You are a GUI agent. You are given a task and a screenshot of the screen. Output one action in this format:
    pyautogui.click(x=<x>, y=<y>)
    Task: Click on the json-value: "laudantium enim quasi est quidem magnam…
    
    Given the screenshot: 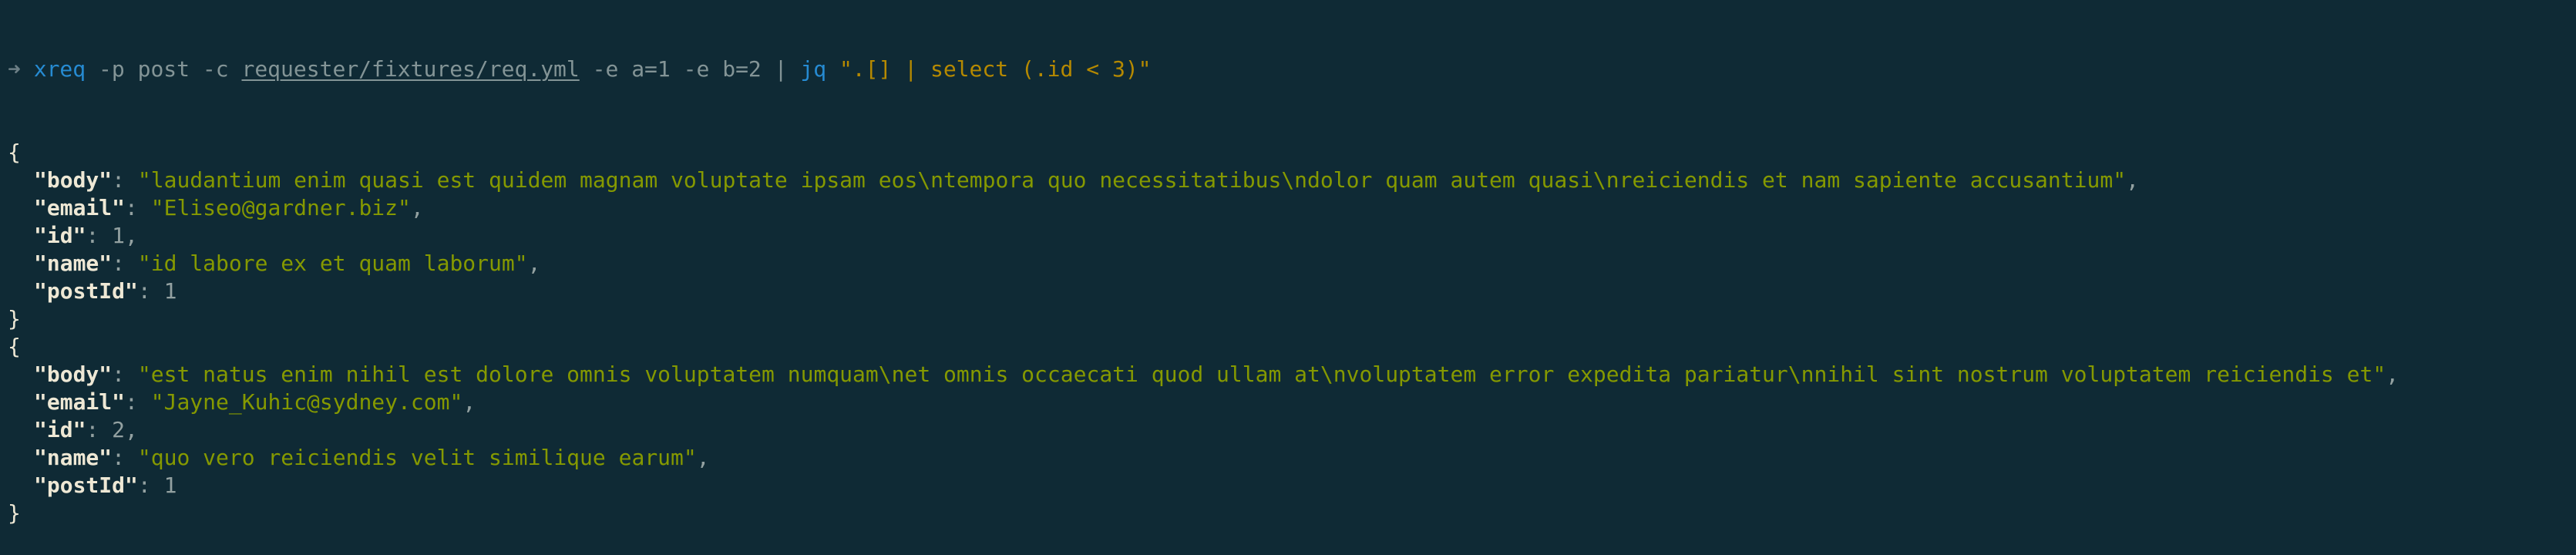 What is the action you would take?
    pyautogui.click(x=1132, y=180)
    